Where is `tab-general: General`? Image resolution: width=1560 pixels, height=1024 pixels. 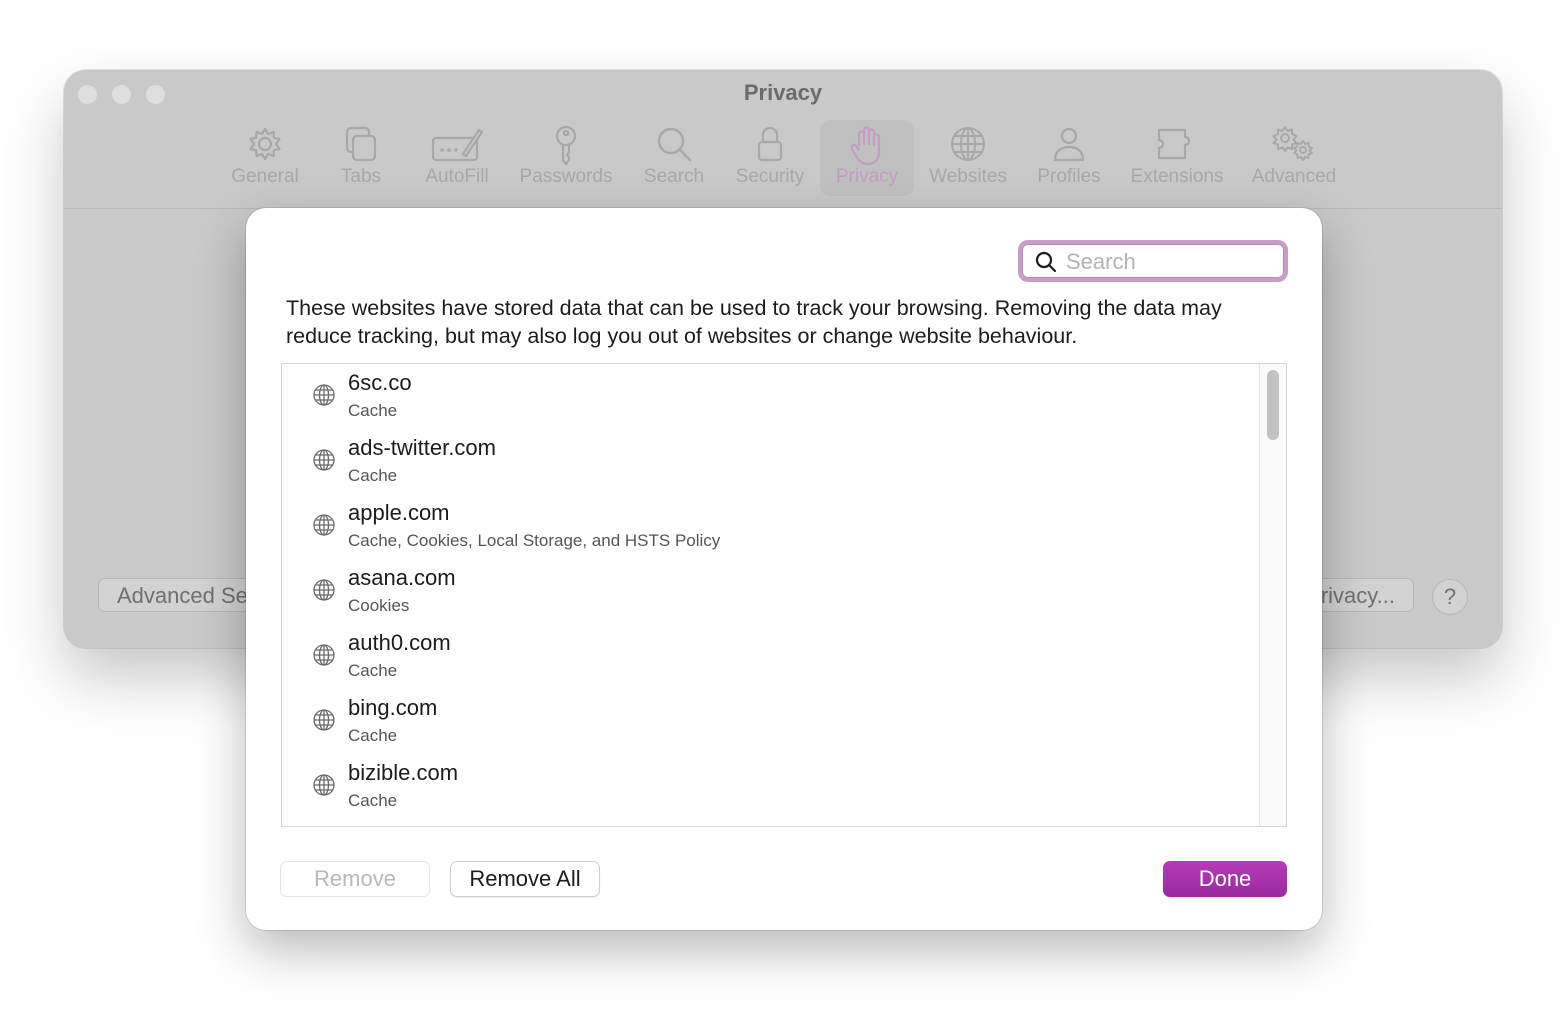 tab-general: General is located at coordinates (265, 158).